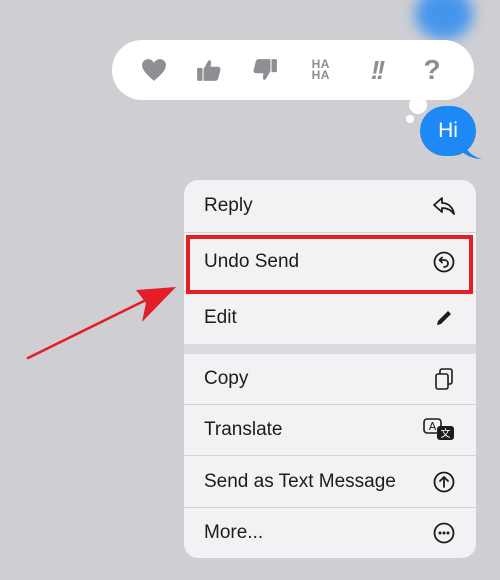  I want to click on red-arrow-icon, so click(101, 323).